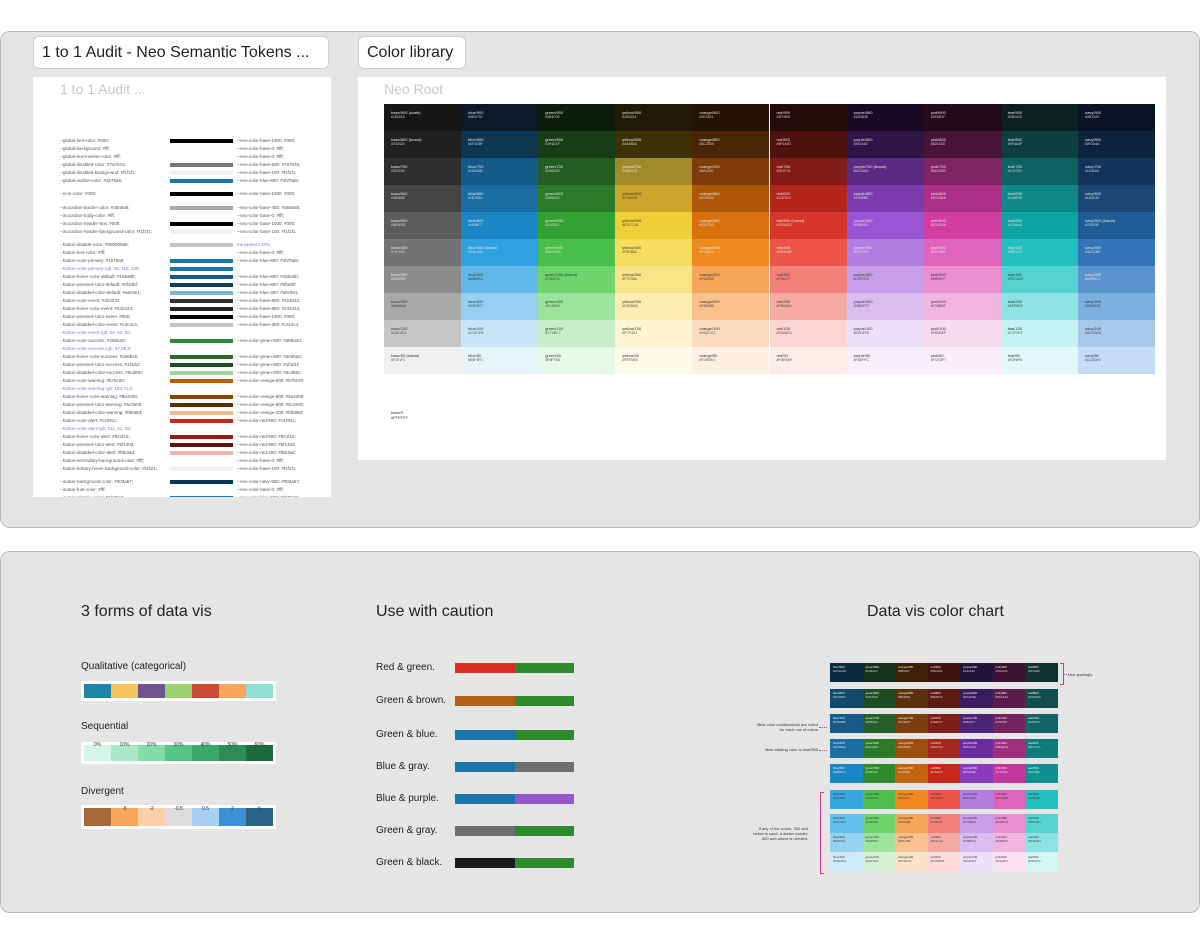 The height and width of the screenshot is (943, 1200). Describe the element at coordinates (654, 306) in the screenshot. I see `swatch-yellow: yellow/200 #FAEBAD` at that location.